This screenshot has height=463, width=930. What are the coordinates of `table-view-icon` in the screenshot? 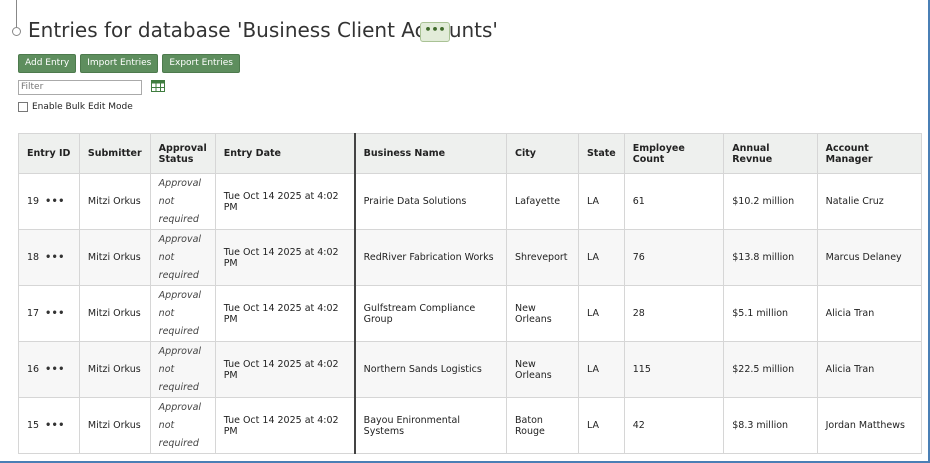 It's located at (158, 86).